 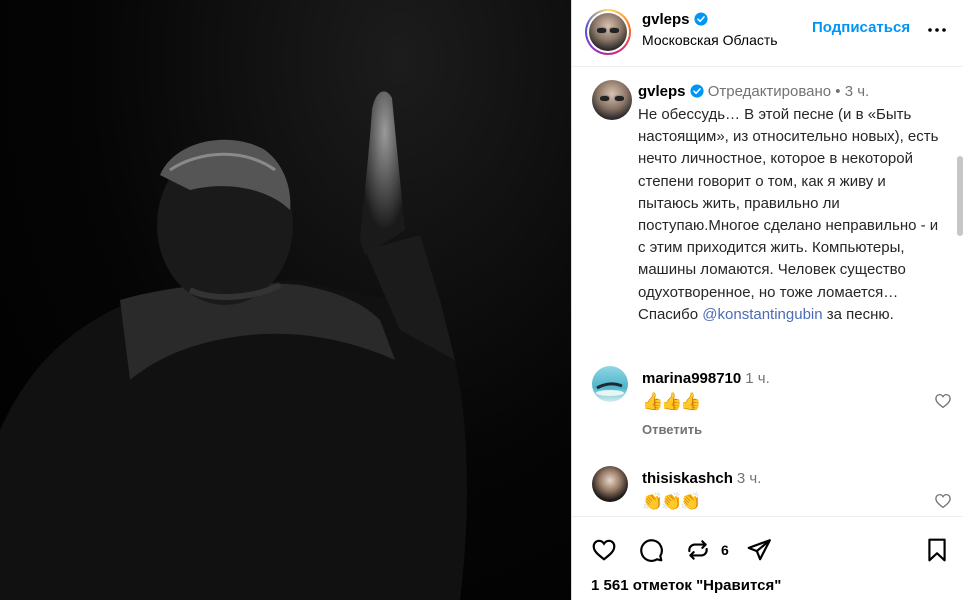 I want to click on author-username: gvleps, so click(x=666, y=19).